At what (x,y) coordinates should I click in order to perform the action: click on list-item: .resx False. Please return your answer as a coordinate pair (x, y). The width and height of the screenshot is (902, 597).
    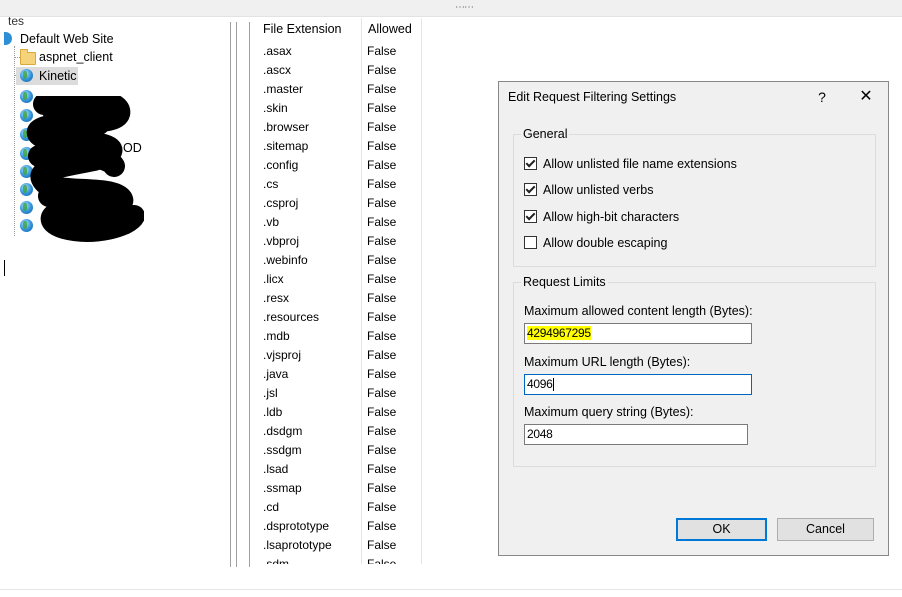
    Looking at the image, I should click on (338, 298).